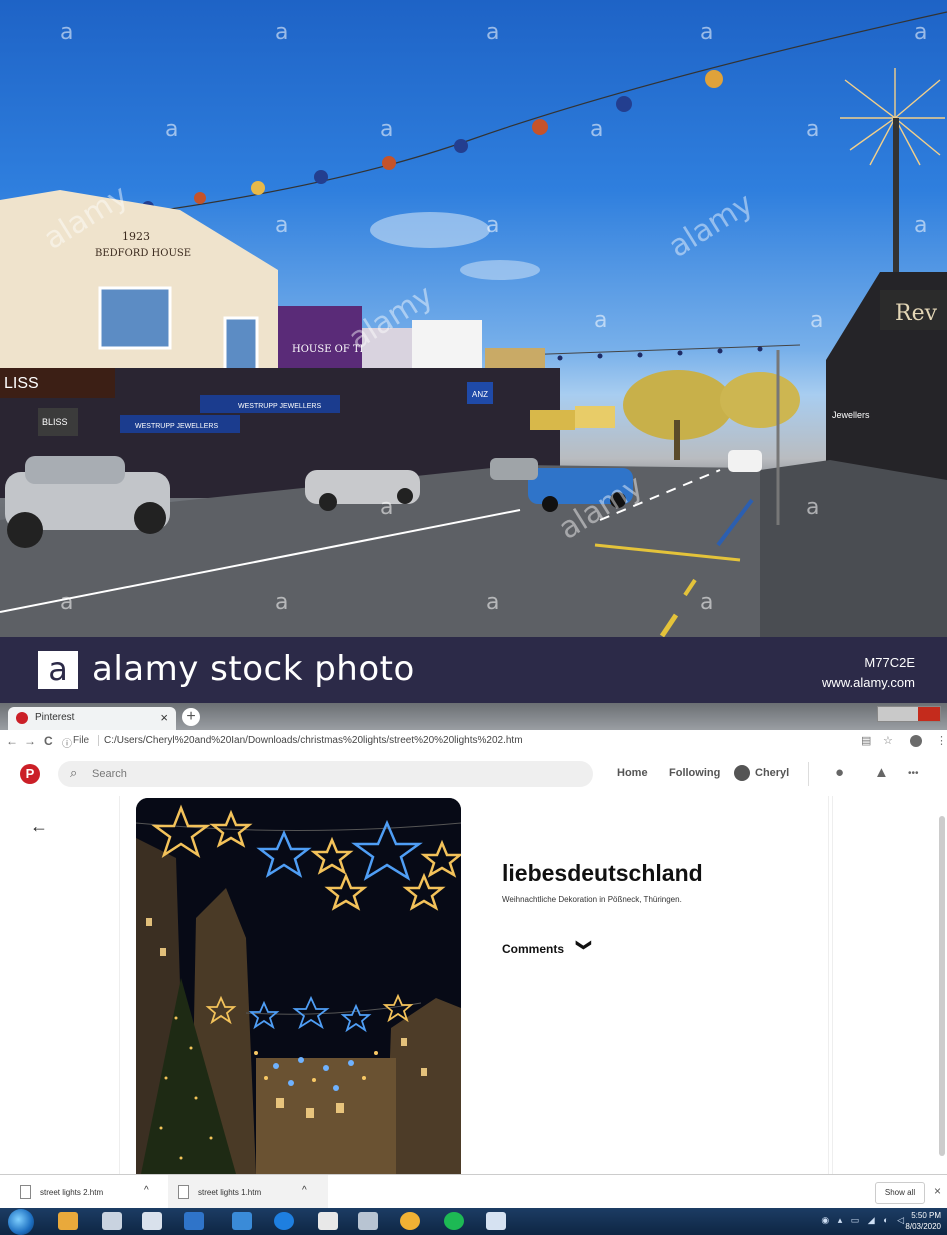 This screenshot has height=1235, width=947. I want to click on alamy-logo-icon: a, so click(58, 670).